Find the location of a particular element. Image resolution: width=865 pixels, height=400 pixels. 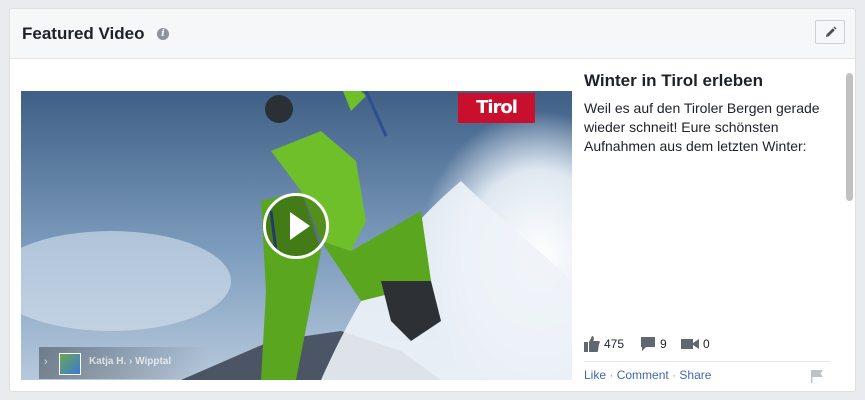

credit-location: Wipptal is located at coordinates (153, 361).